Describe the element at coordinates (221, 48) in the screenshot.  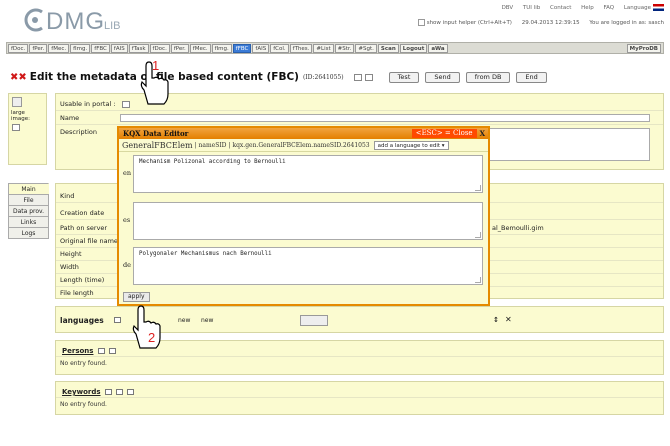
I see `toolbar-item-10: fImg.` at that location.